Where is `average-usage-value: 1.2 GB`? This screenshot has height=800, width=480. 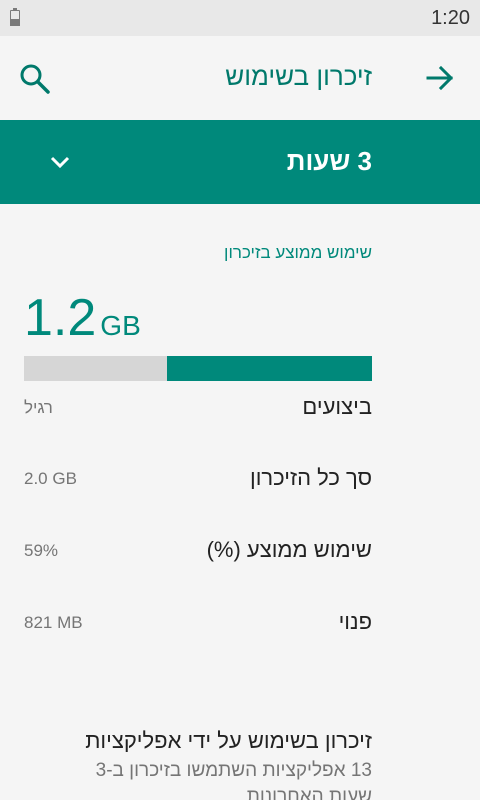 average-usage-value: 1.2 GB is located at coordinates (82, 318).